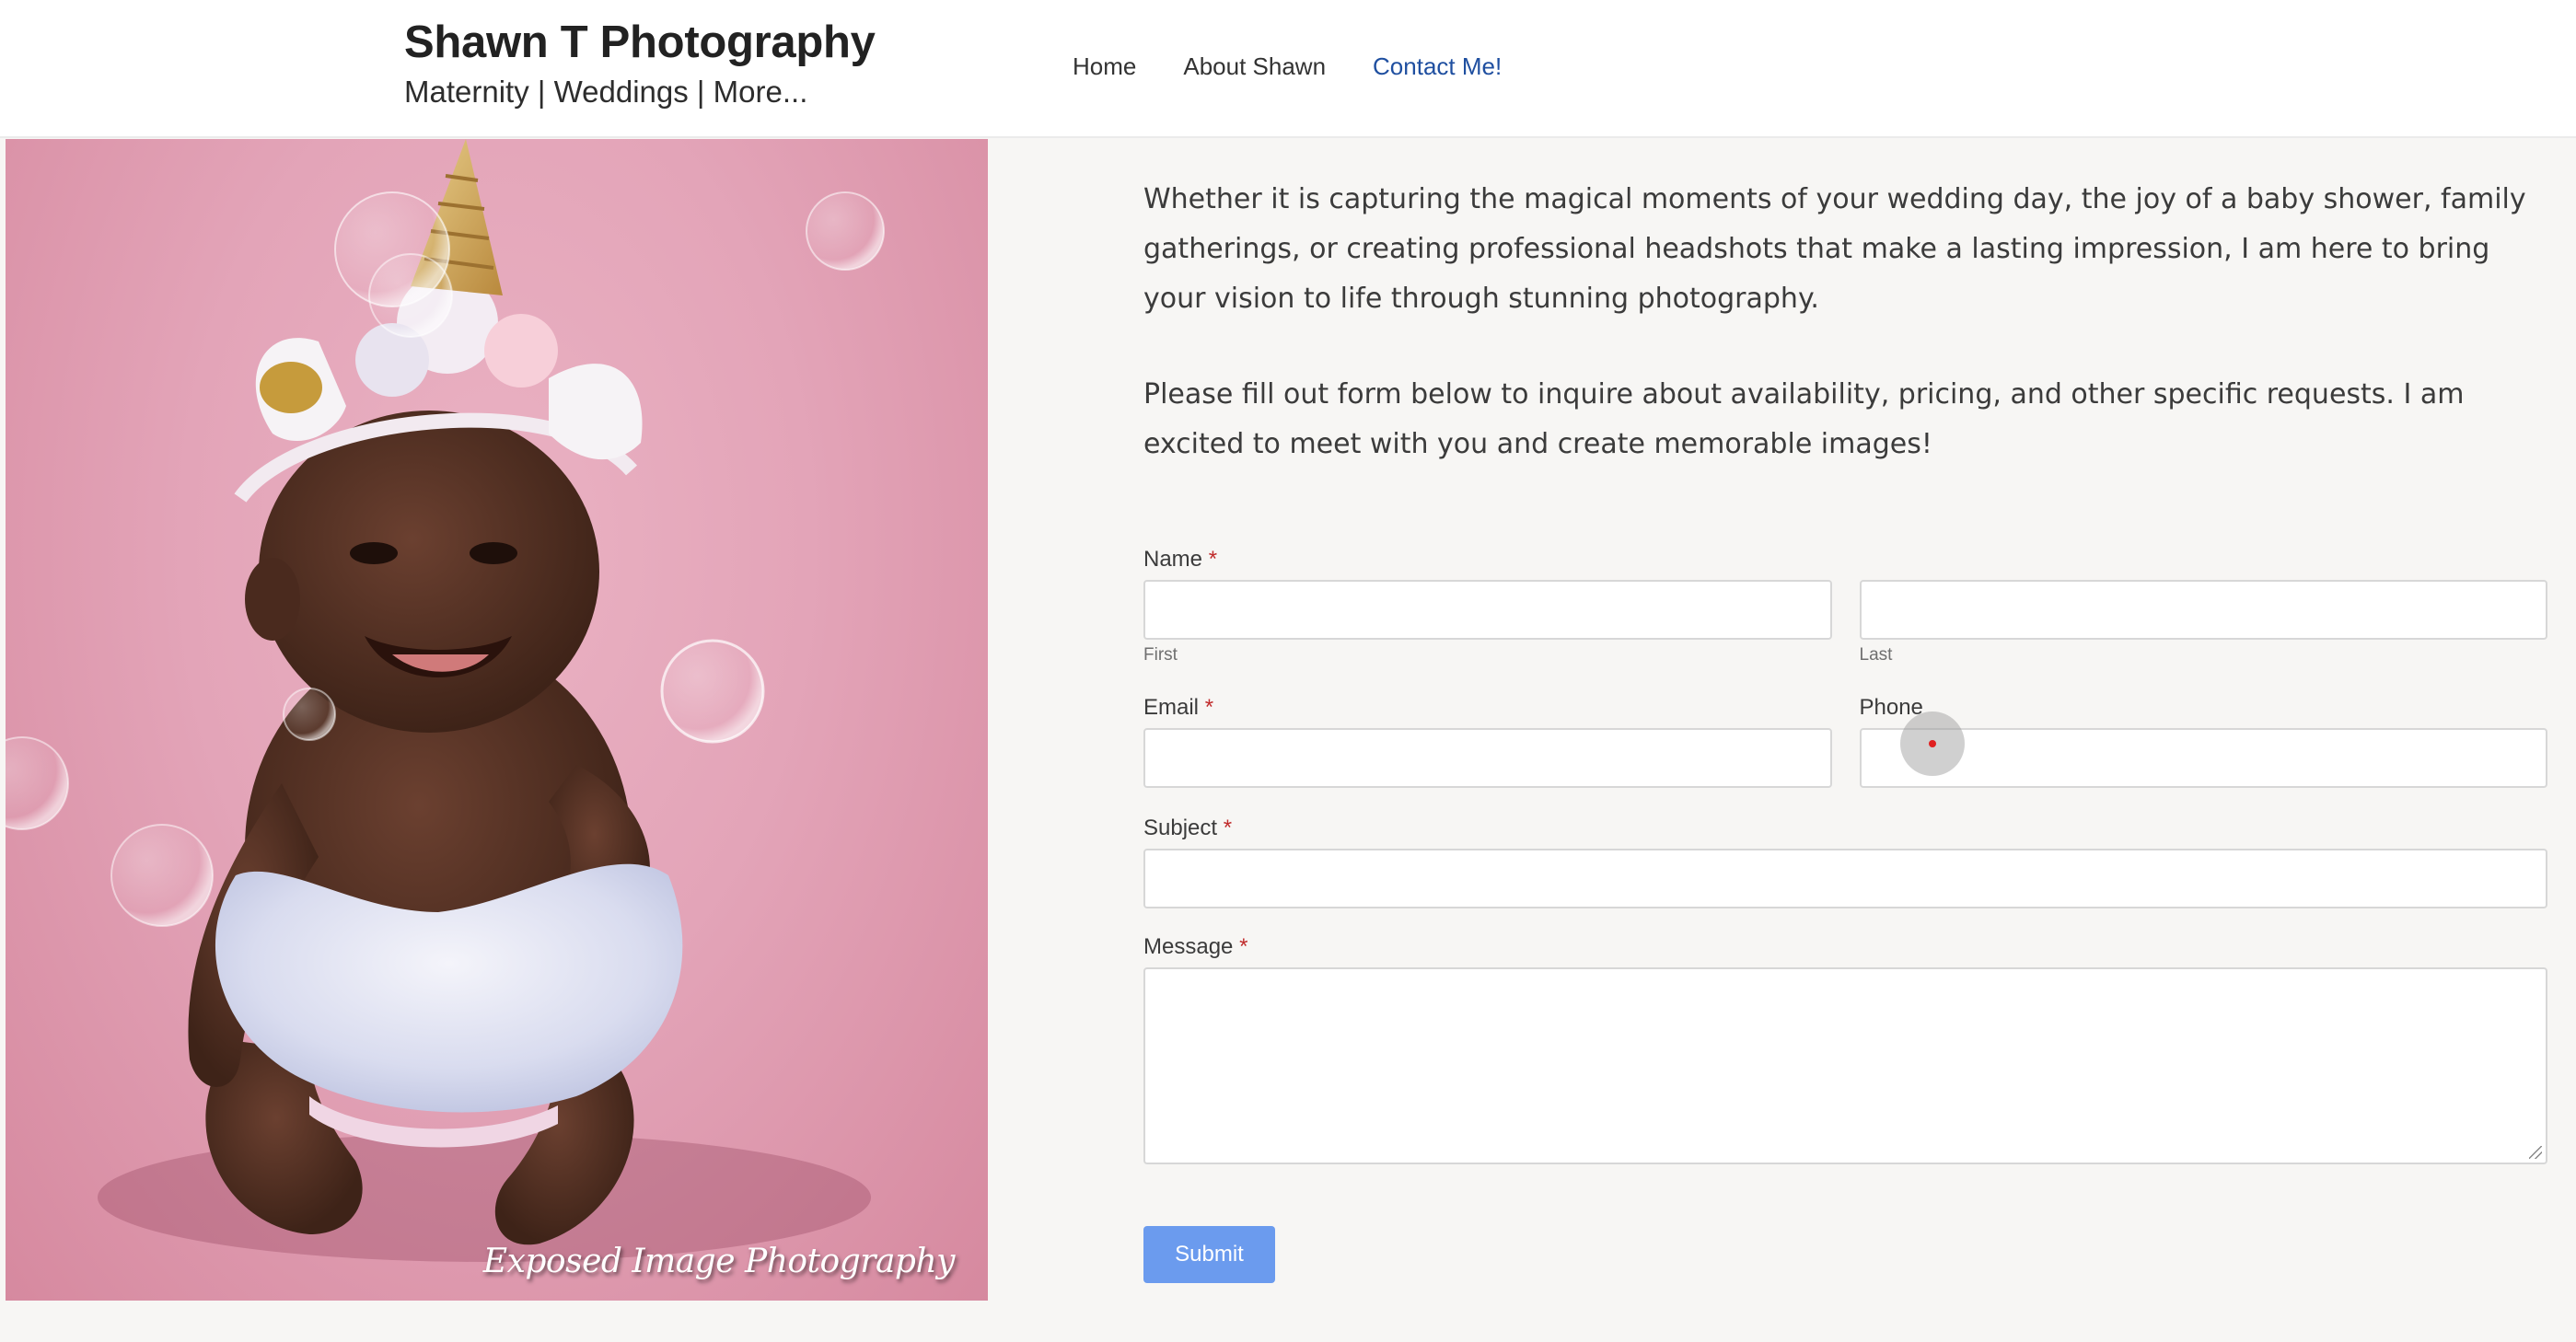  Describe the element at coordinates (1180, 828) in the screenshot. I see `subject-label-text: Subject` at that location.